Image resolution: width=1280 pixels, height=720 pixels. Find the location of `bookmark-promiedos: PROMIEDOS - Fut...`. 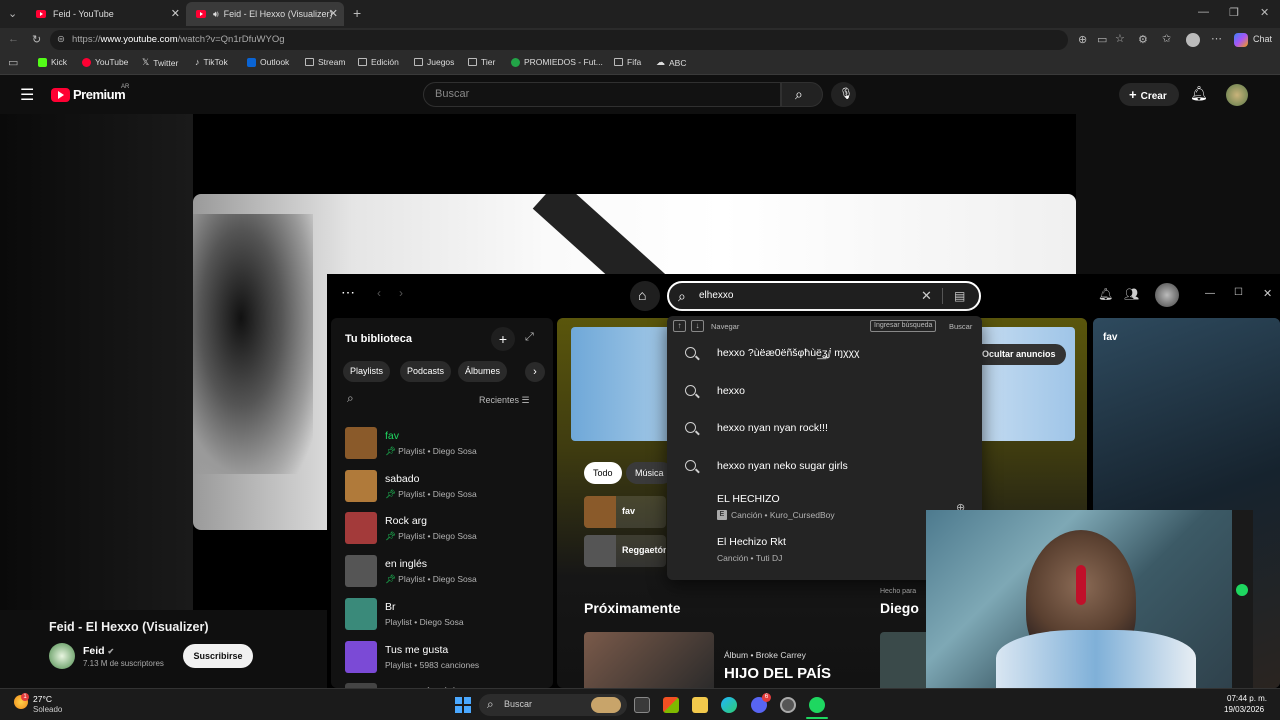

bookmark-promiedos: PROMIEDOS - Fut... is located at coordinates (557, 62).